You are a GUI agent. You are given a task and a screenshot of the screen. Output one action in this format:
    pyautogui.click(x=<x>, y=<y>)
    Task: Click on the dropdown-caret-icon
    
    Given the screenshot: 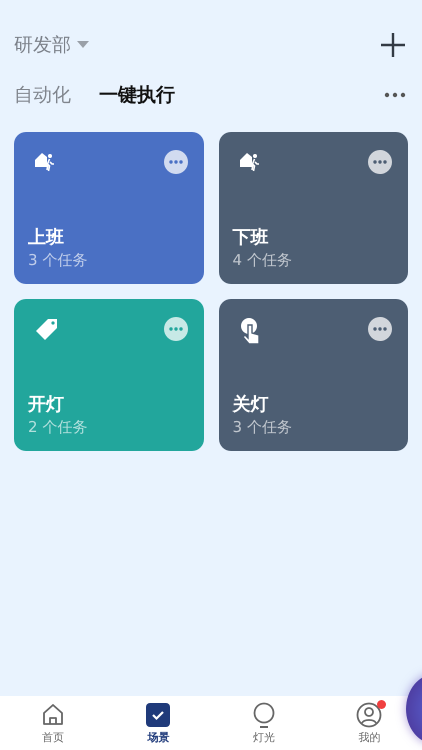 What is the action you would take?
    pyautogui.click(x=83, y=45)
    